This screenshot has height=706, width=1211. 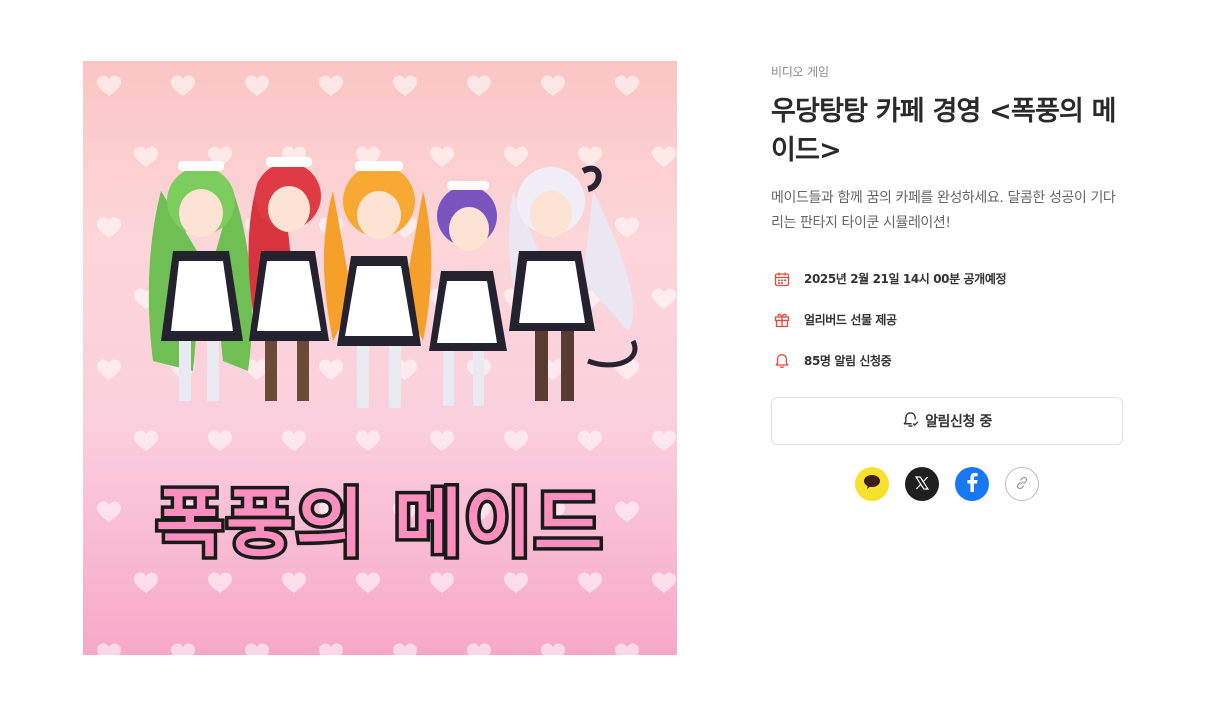 What do you see at coordinates (944, 131) in the screenshot?
I see `game-title: 우당탕탕 카페 경영 <폭풍의 메이드>` at bounding box center [944, 131].